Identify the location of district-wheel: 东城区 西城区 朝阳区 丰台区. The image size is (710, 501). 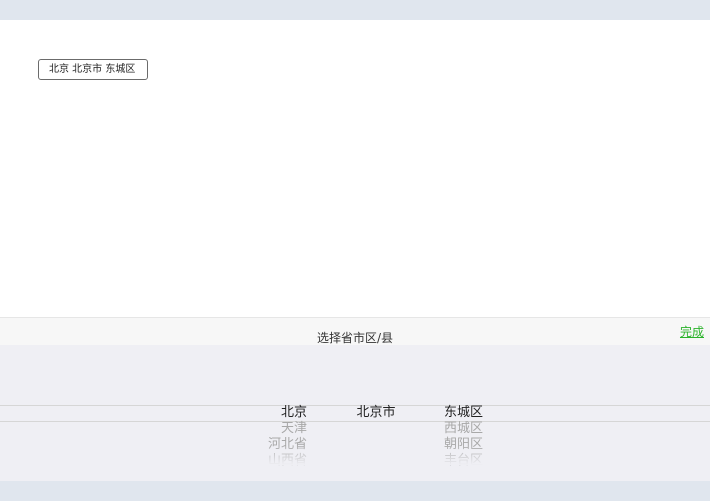
(489, 413).